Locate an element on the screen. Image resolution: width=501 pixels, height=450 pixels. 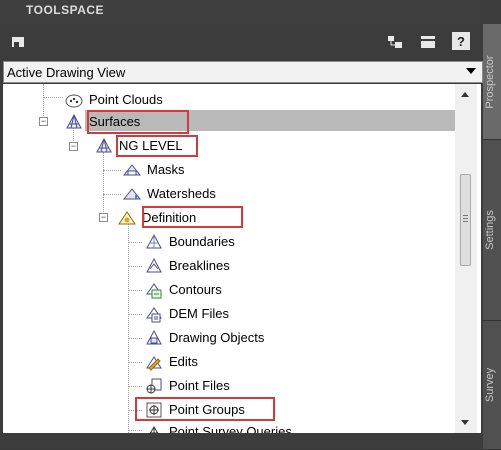
definition-expander: − is located at coordinates (103, 217).